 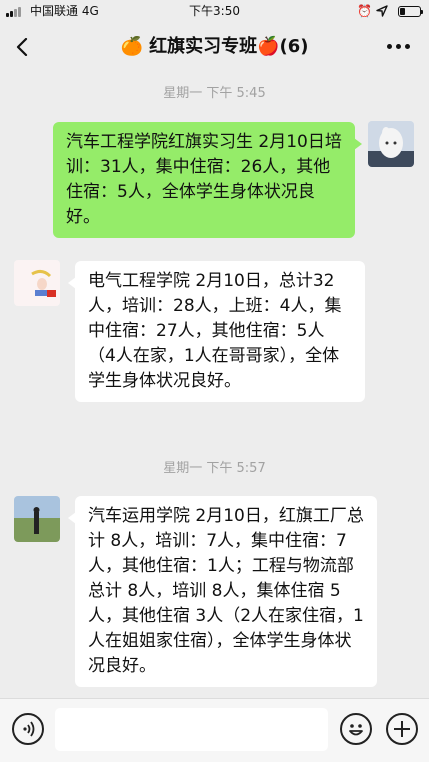 I want to click on message-timestamp: 星期一 下午 5:45, so click(x=214, y=93).